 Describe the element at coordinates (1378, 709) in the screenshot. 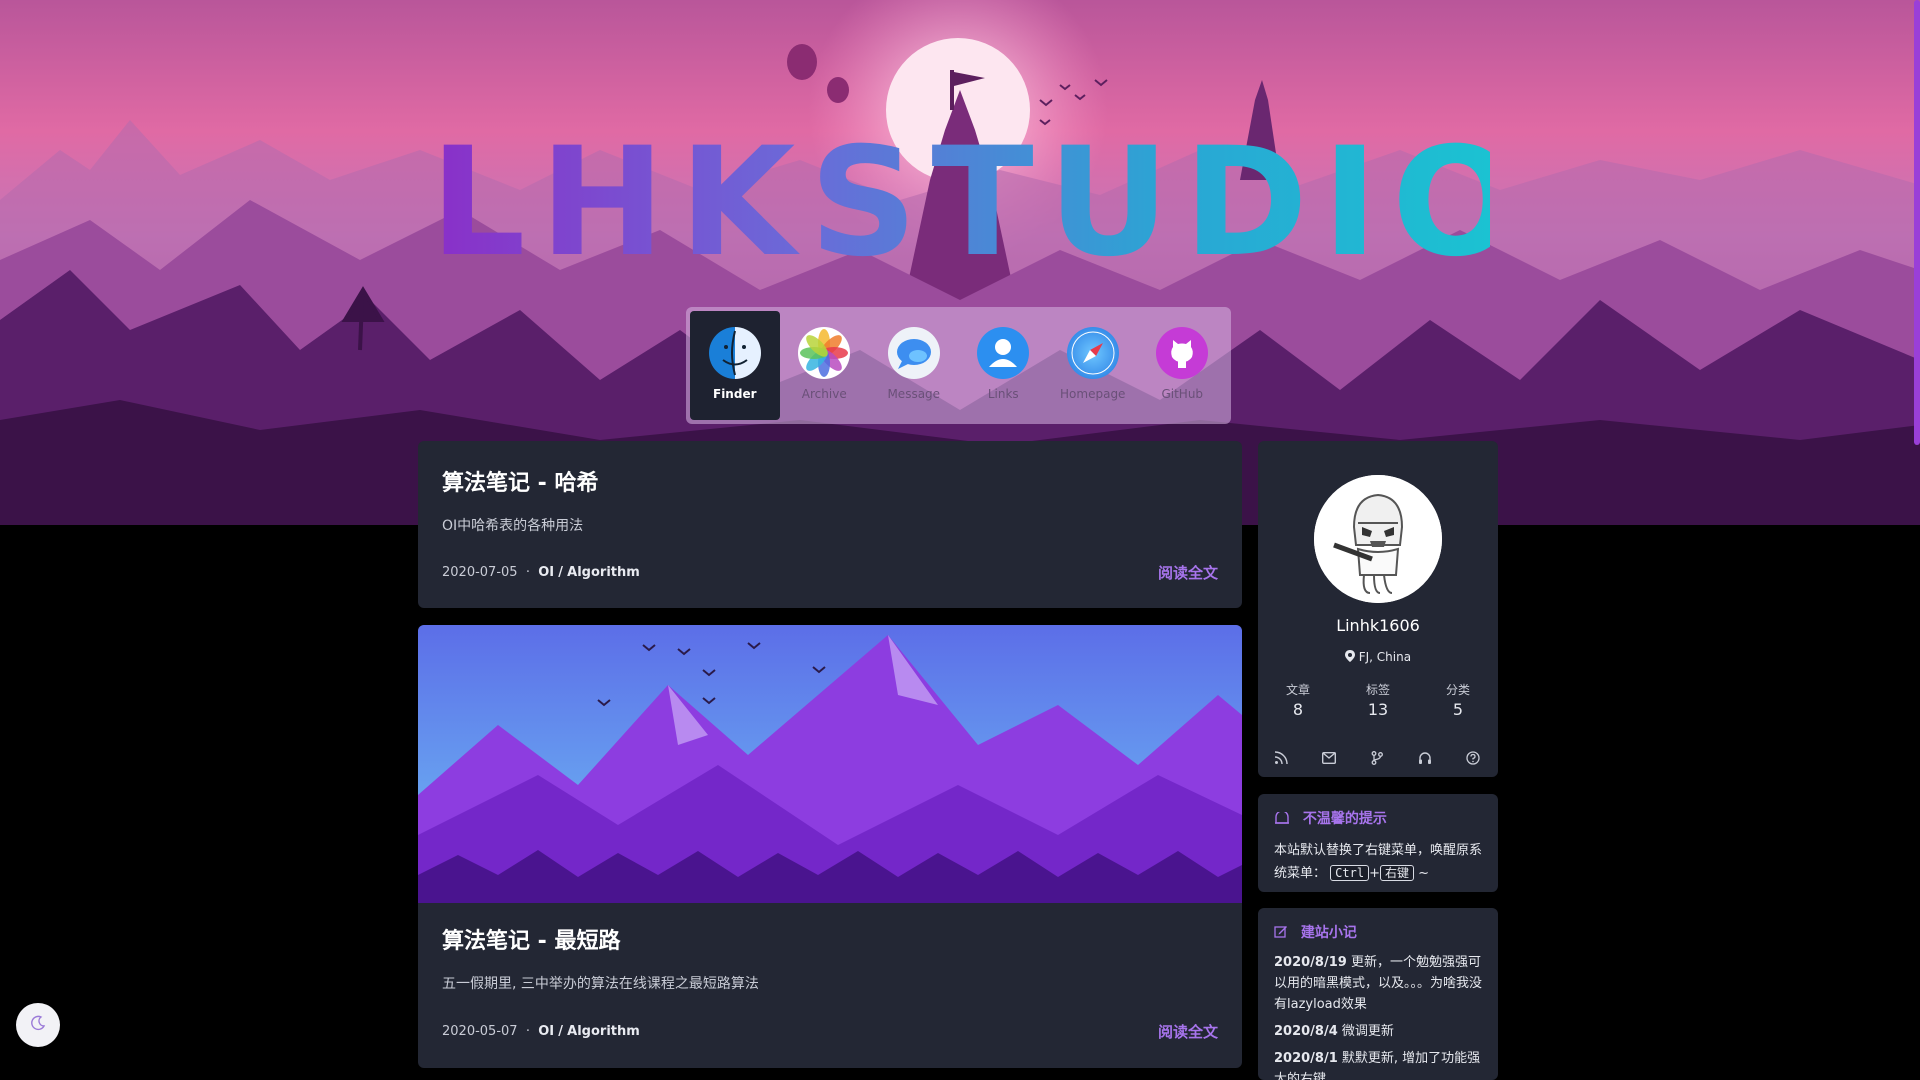

I see `stat-value: 13` at that location.